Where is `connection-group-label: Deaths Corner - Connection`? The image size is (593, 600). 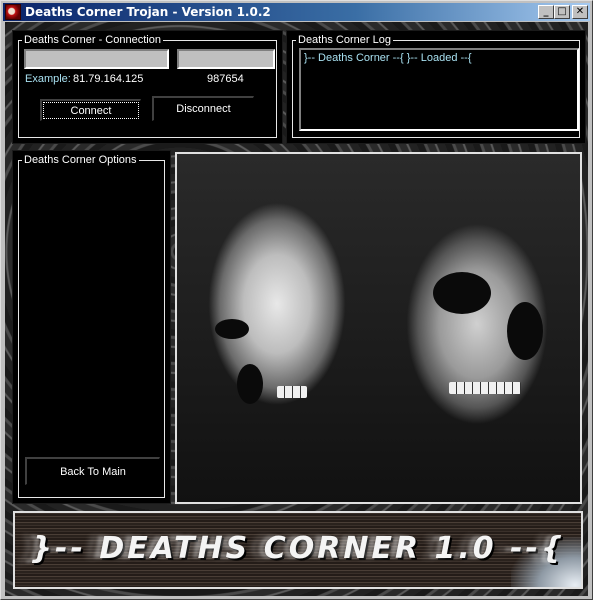 connection-group-label: Deaths Corner - Connection is located at coordinates (92, 40).